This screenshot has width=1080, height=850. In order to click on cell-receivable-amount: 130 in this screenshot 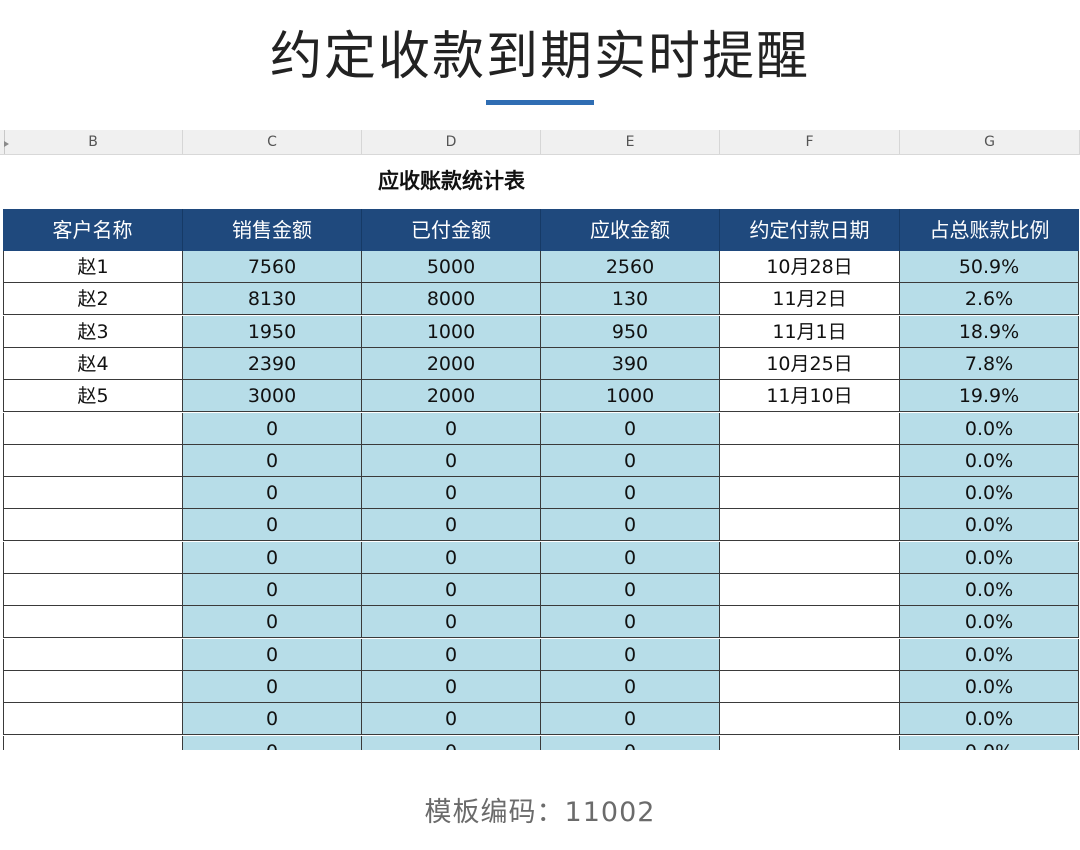, I will do `click(630, 299)`.